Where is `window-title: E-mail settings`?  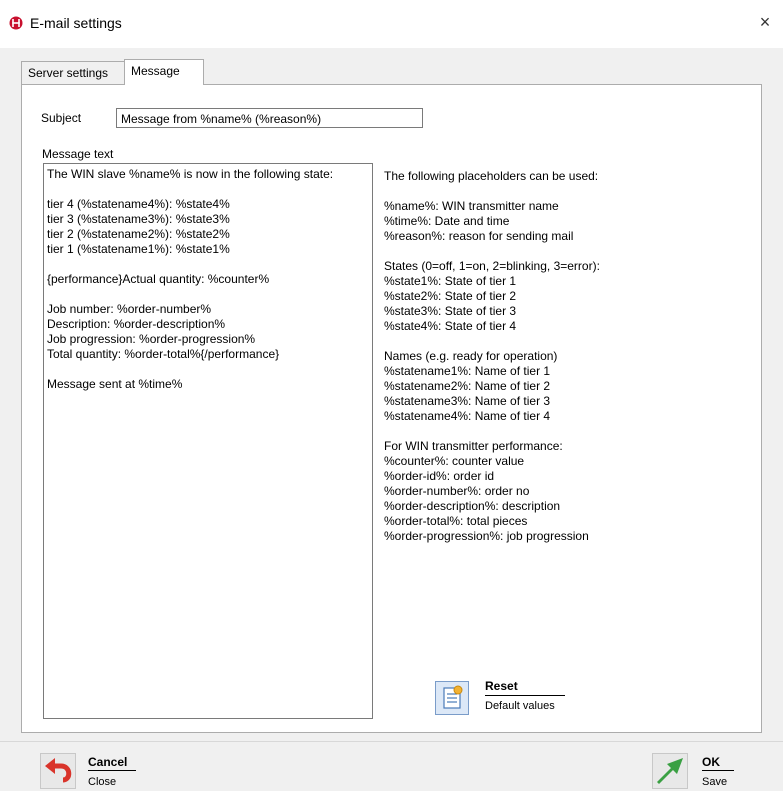 window-title: E-mail settings is located at coordinates (76, 23).